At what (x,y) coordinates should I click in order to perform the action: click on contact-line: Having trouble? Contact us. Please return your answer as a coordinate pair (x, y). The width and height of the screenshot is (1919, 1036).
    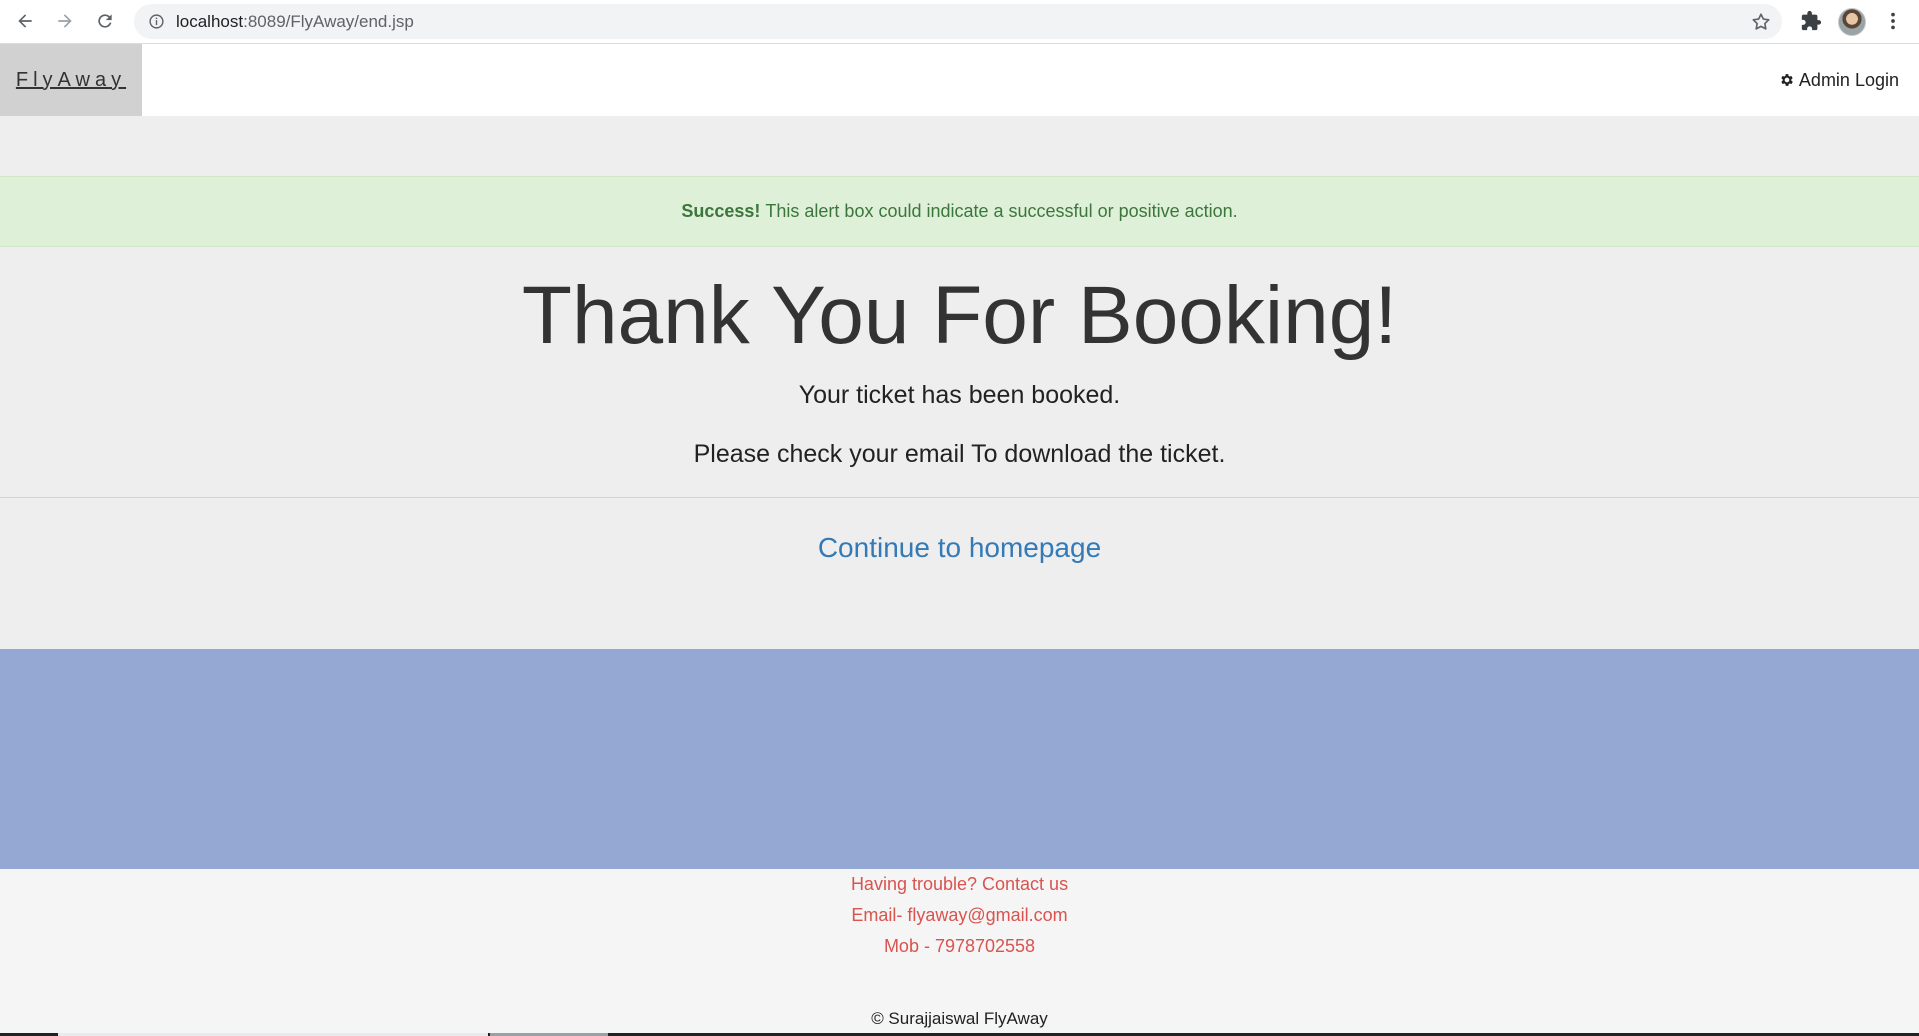
    Looking at the image, I should click on (959, 884).